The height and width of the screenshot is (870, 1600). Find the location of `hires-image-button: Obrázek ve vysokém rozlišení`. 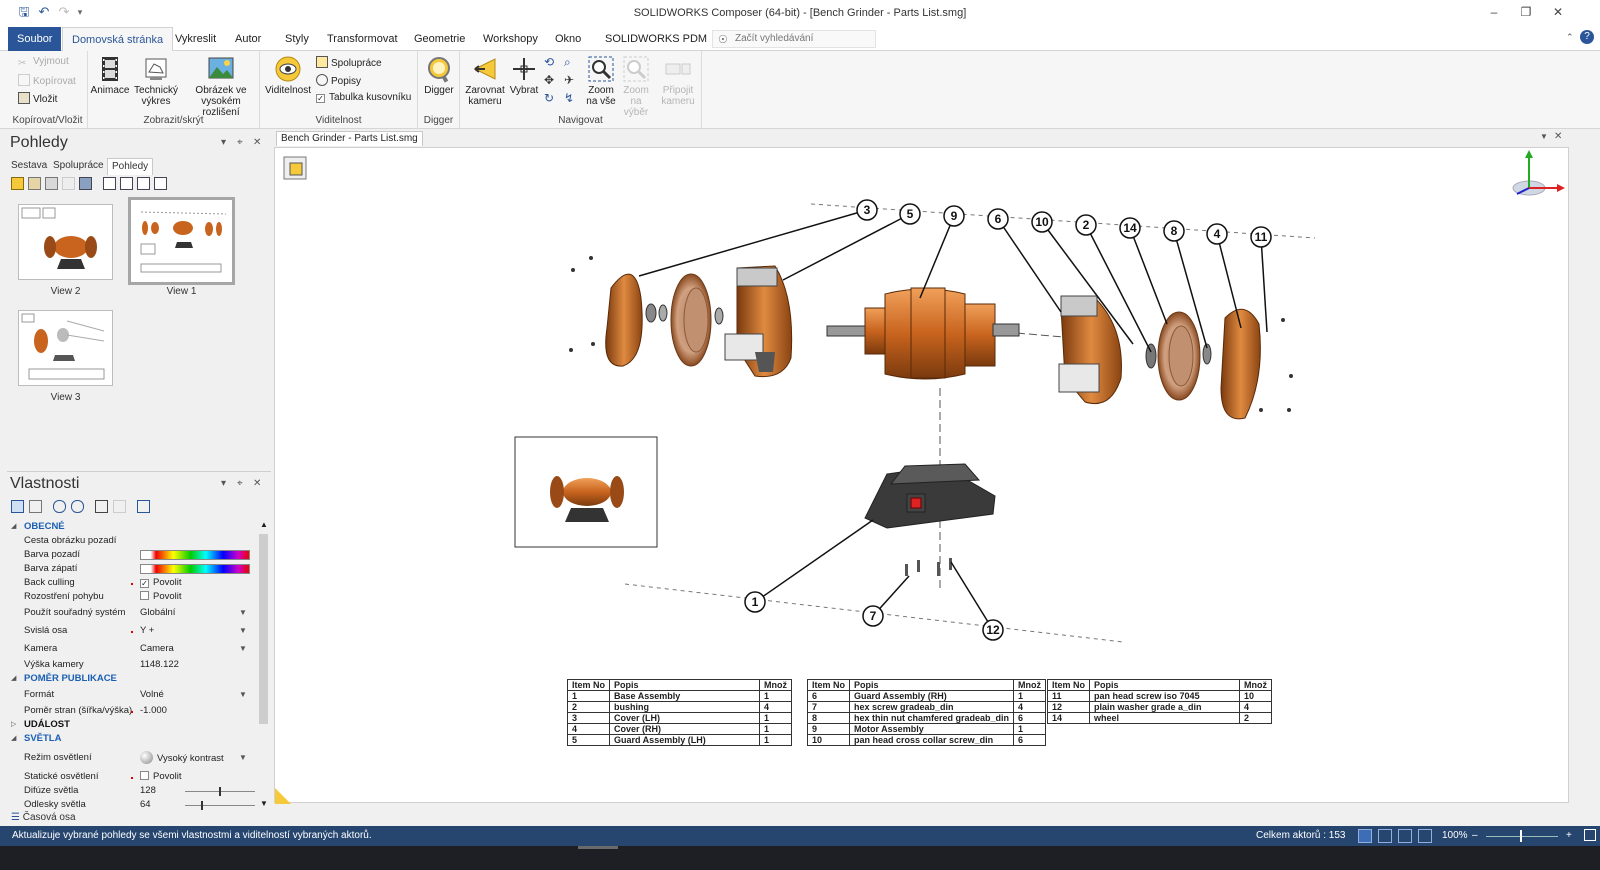

hires-image-button: Obrázek ve vysokém rozlišení is located at coordinates (221, 86).